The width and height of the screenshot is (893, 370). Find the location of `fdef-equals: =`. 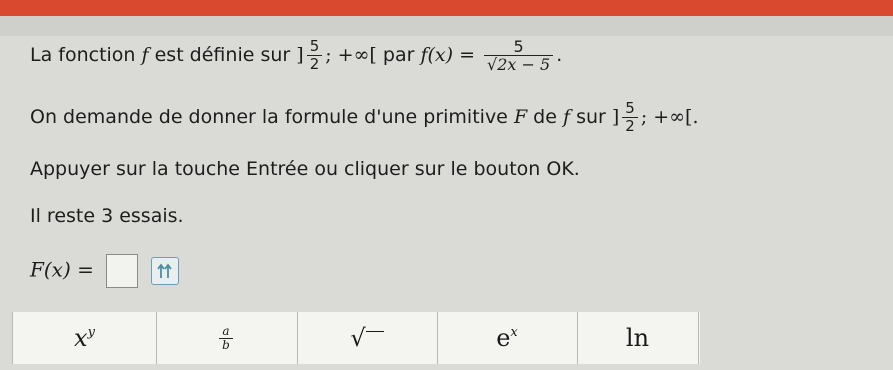

fdef-equals: = is located at coordinates (467, 55).